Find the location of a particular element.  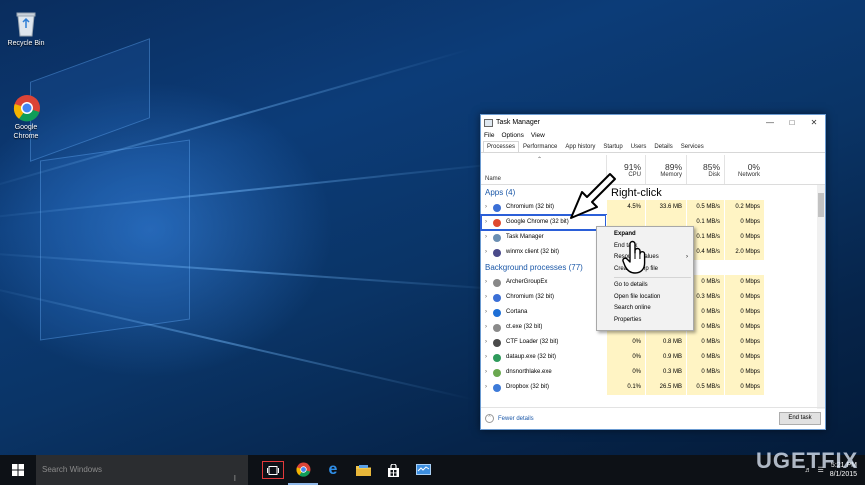

taskbar-chrome-button is located at coordinates (303, 470).